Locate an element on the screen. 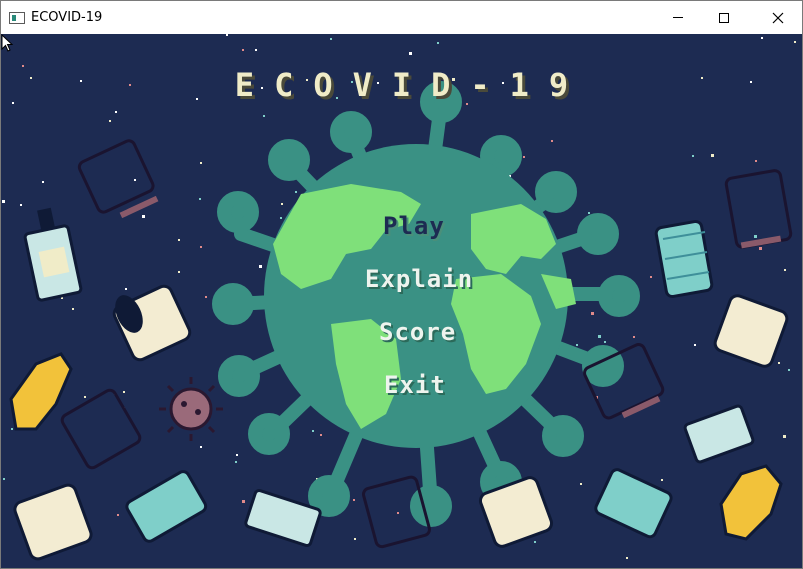 This screenshot has width=803, height=569. explain-button: Explain is located at coordinates (419, 279).